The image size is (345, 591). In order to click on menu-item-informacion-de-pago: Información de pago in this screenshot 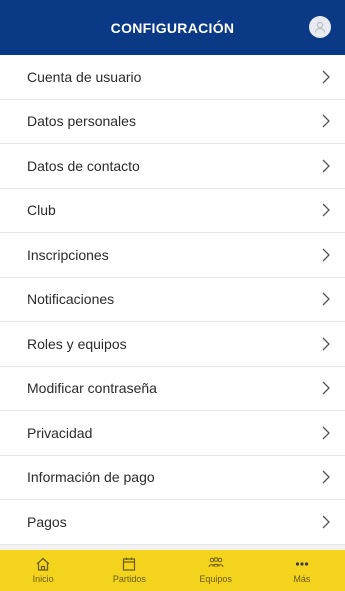, I will do `click(172, 477)`.